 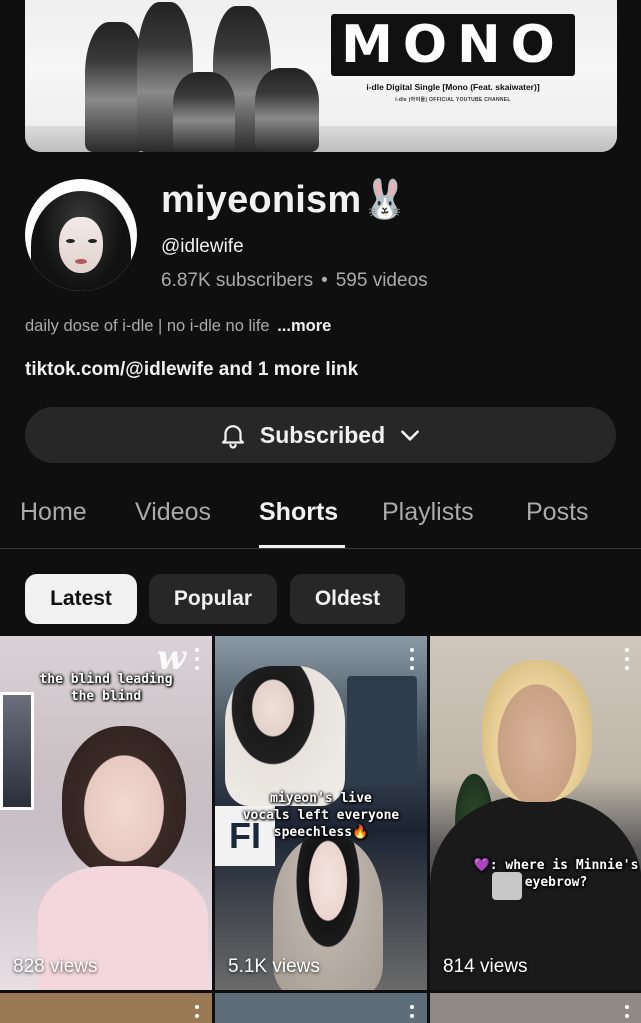 What do you see at coordinates (106, 688) in the screenshot?
I see `short-caption: the blind leading the blind` at bounding box center [106, 688].